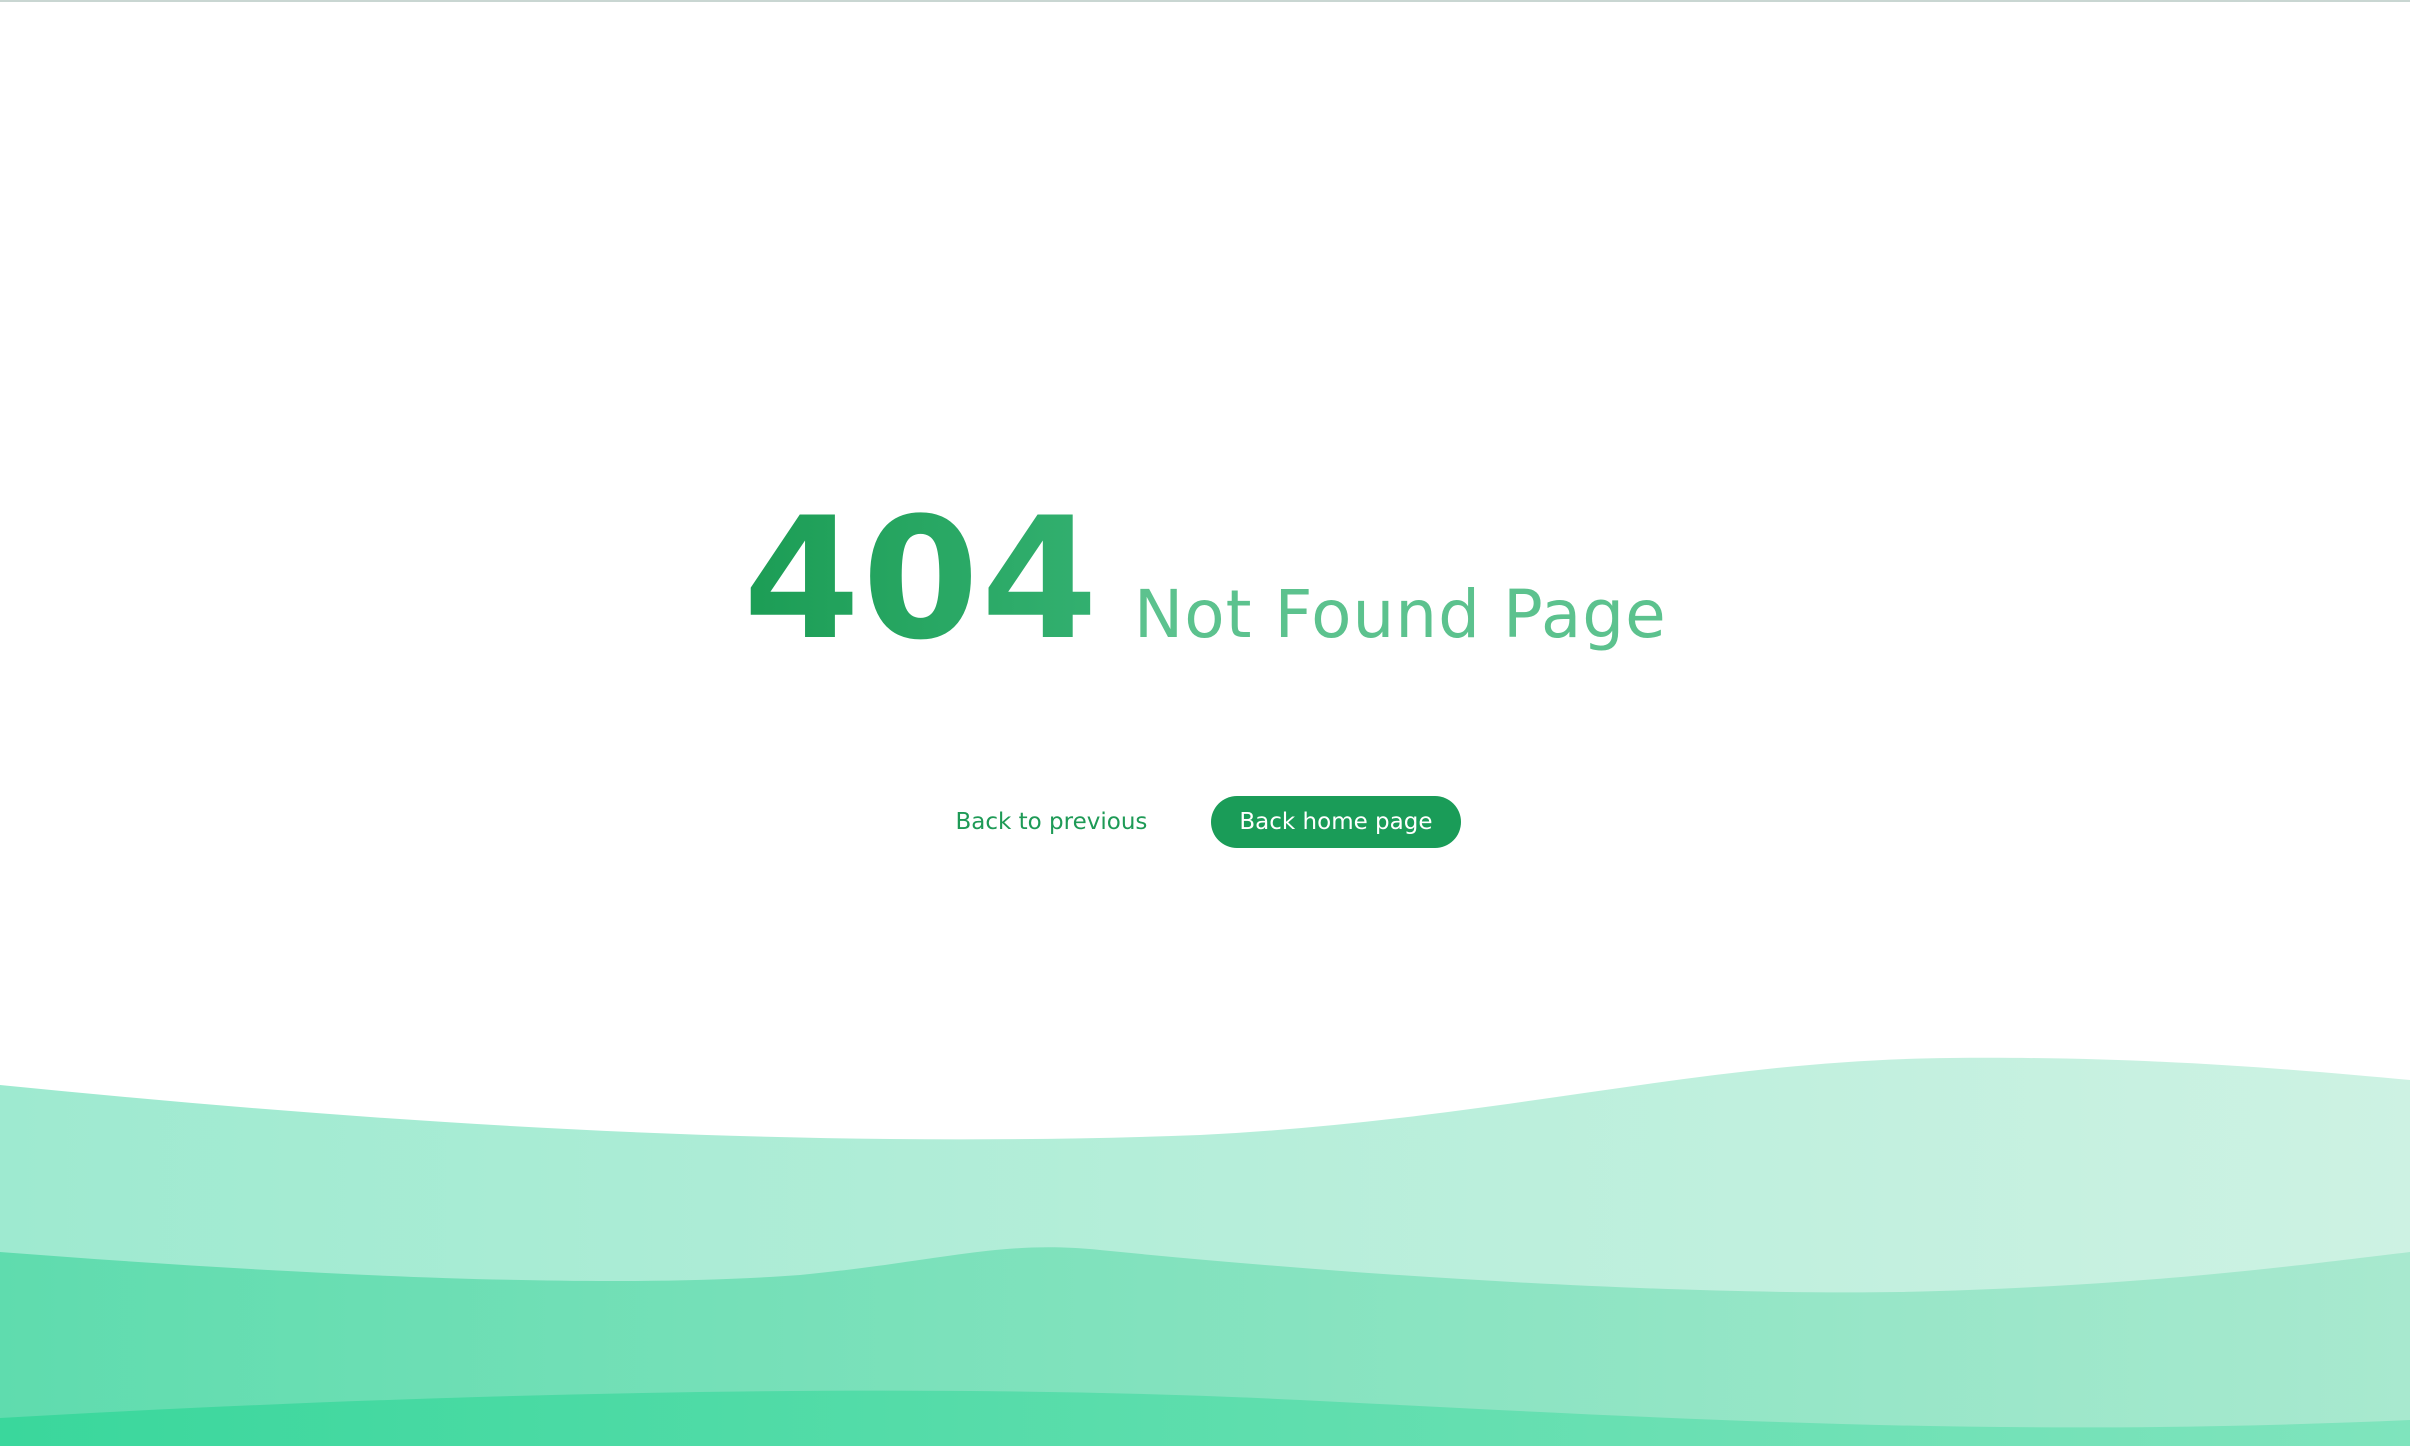 This screenshot has width=2410, height=1446. Describe the element at coordinates (1052, 822) in the screenshot. I see `back-to-previous-button: Back to previous` at that location.